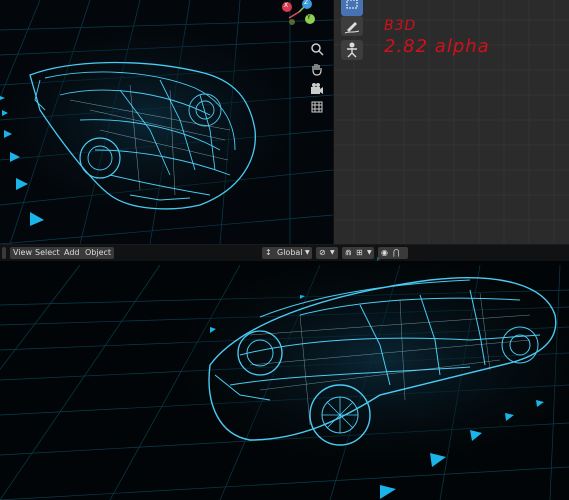  Describe the element at coordinates (290, 252) in the screenshot. I see `orientation-label: Global` at that location.